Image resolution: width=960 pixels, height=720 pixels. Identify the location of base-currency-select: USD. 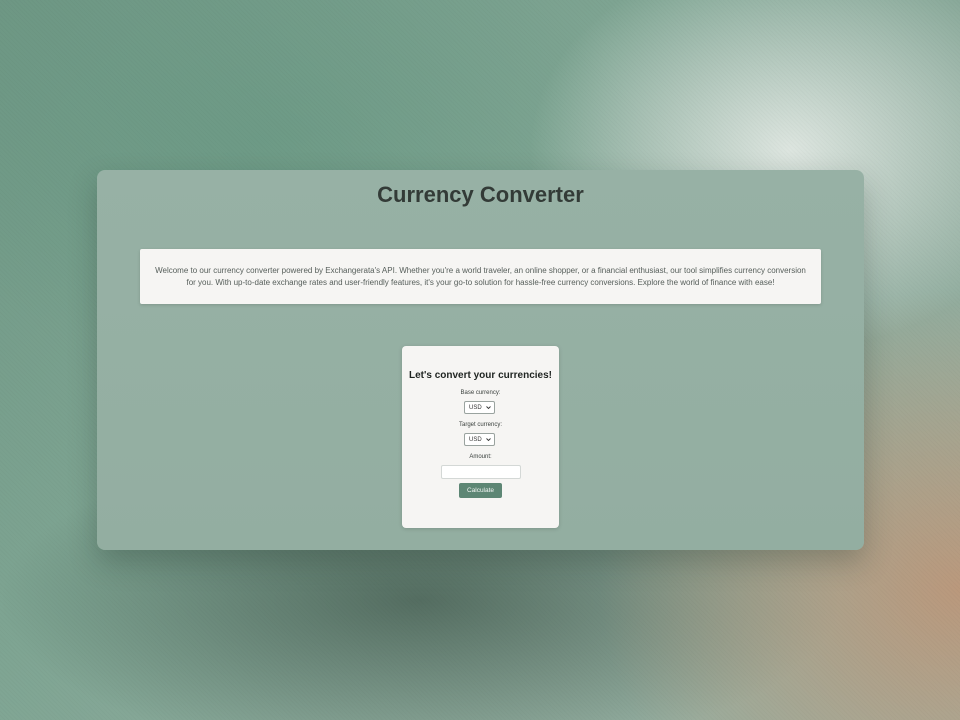
(479, 407).